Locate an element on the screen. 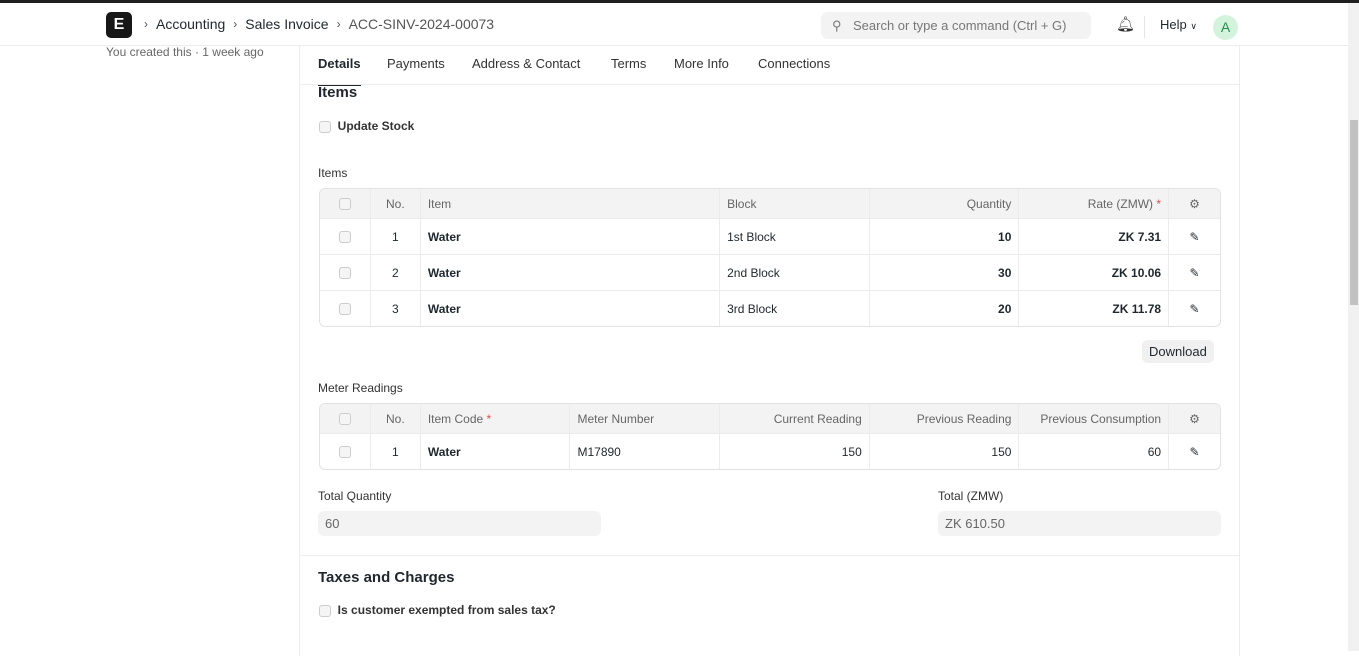 The image size is (1359, 656). tab-more-info: More Info is located at coordinates (701, 63).